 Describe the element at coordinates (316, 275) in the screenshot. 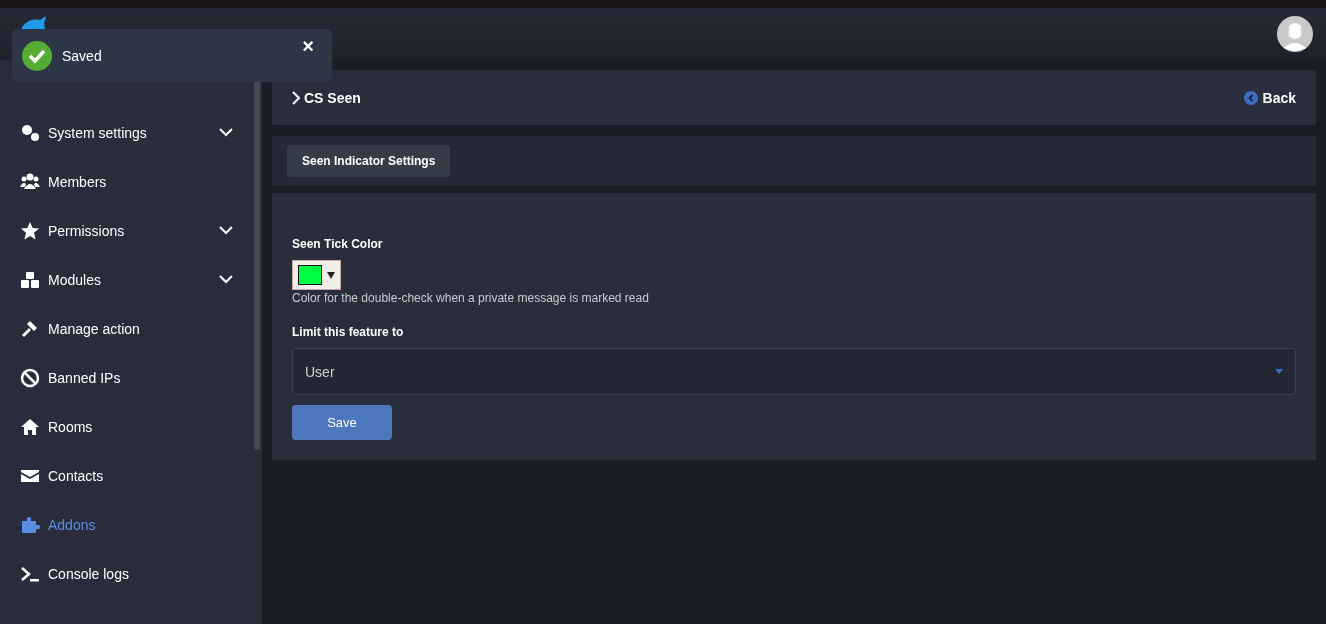

I see `color-picker` at that location.